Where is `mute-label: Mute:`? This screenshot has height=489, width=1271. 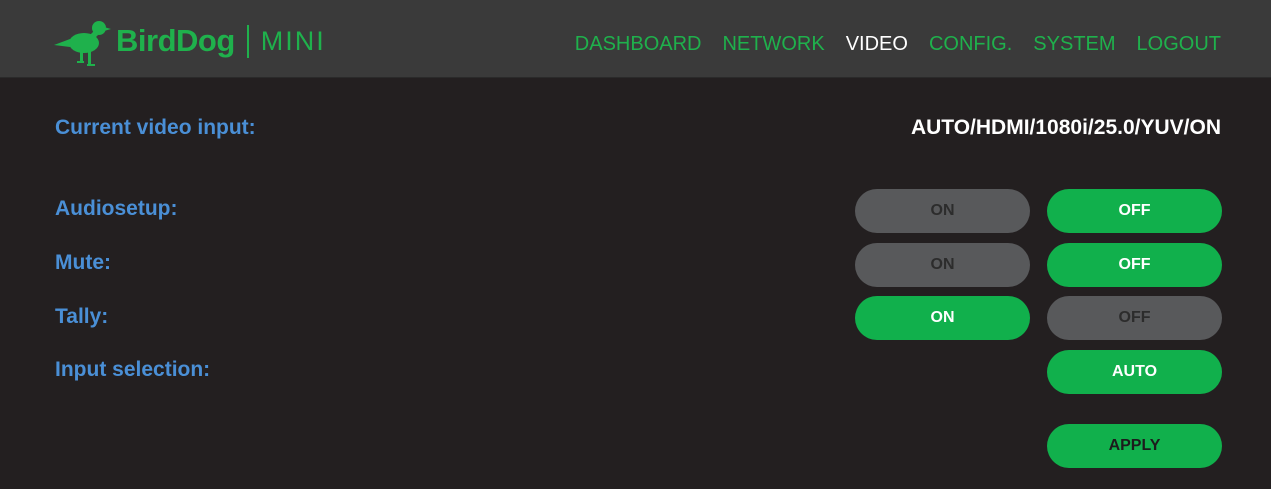 mute-label: Mute: is located at coordinates (83, 262).